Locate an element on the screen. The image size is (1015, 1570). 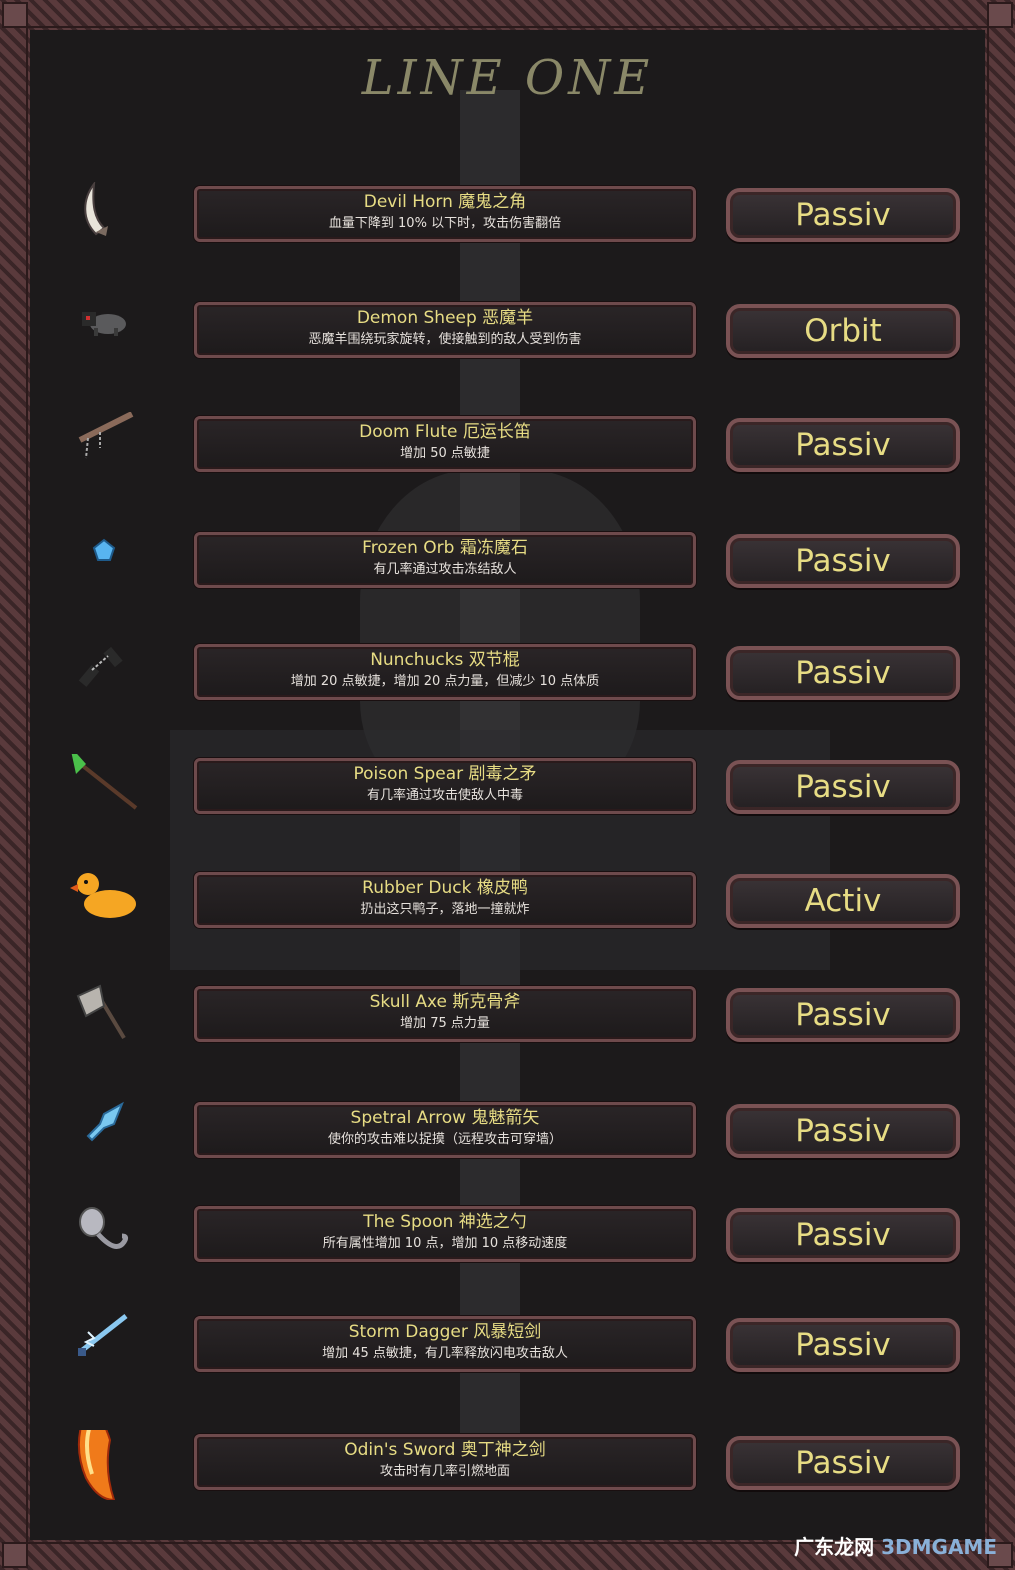
item-row: Doom Flute 厄运长笛 增加 50 点敏捷 Passiv is located at coordinates (507, 446).